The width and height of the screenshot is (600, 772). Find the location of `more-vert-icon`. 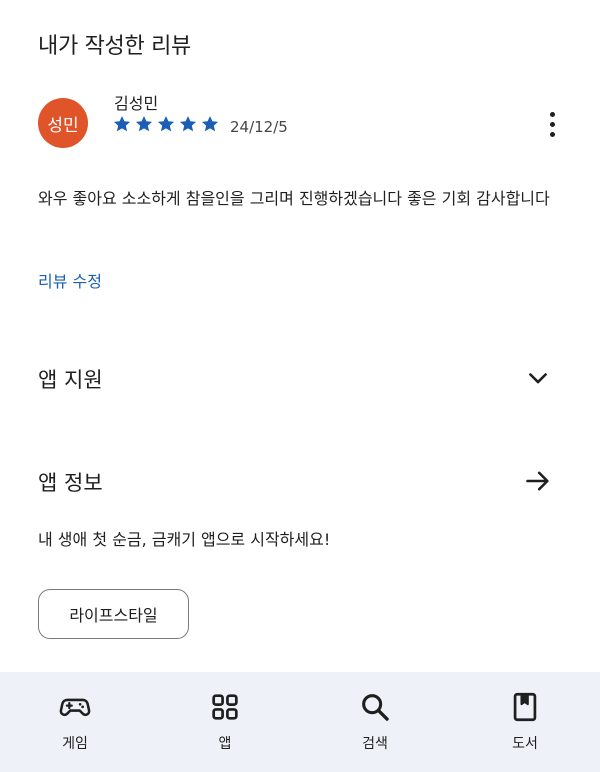

more-vert-icon is located at coordinates (552, 124).